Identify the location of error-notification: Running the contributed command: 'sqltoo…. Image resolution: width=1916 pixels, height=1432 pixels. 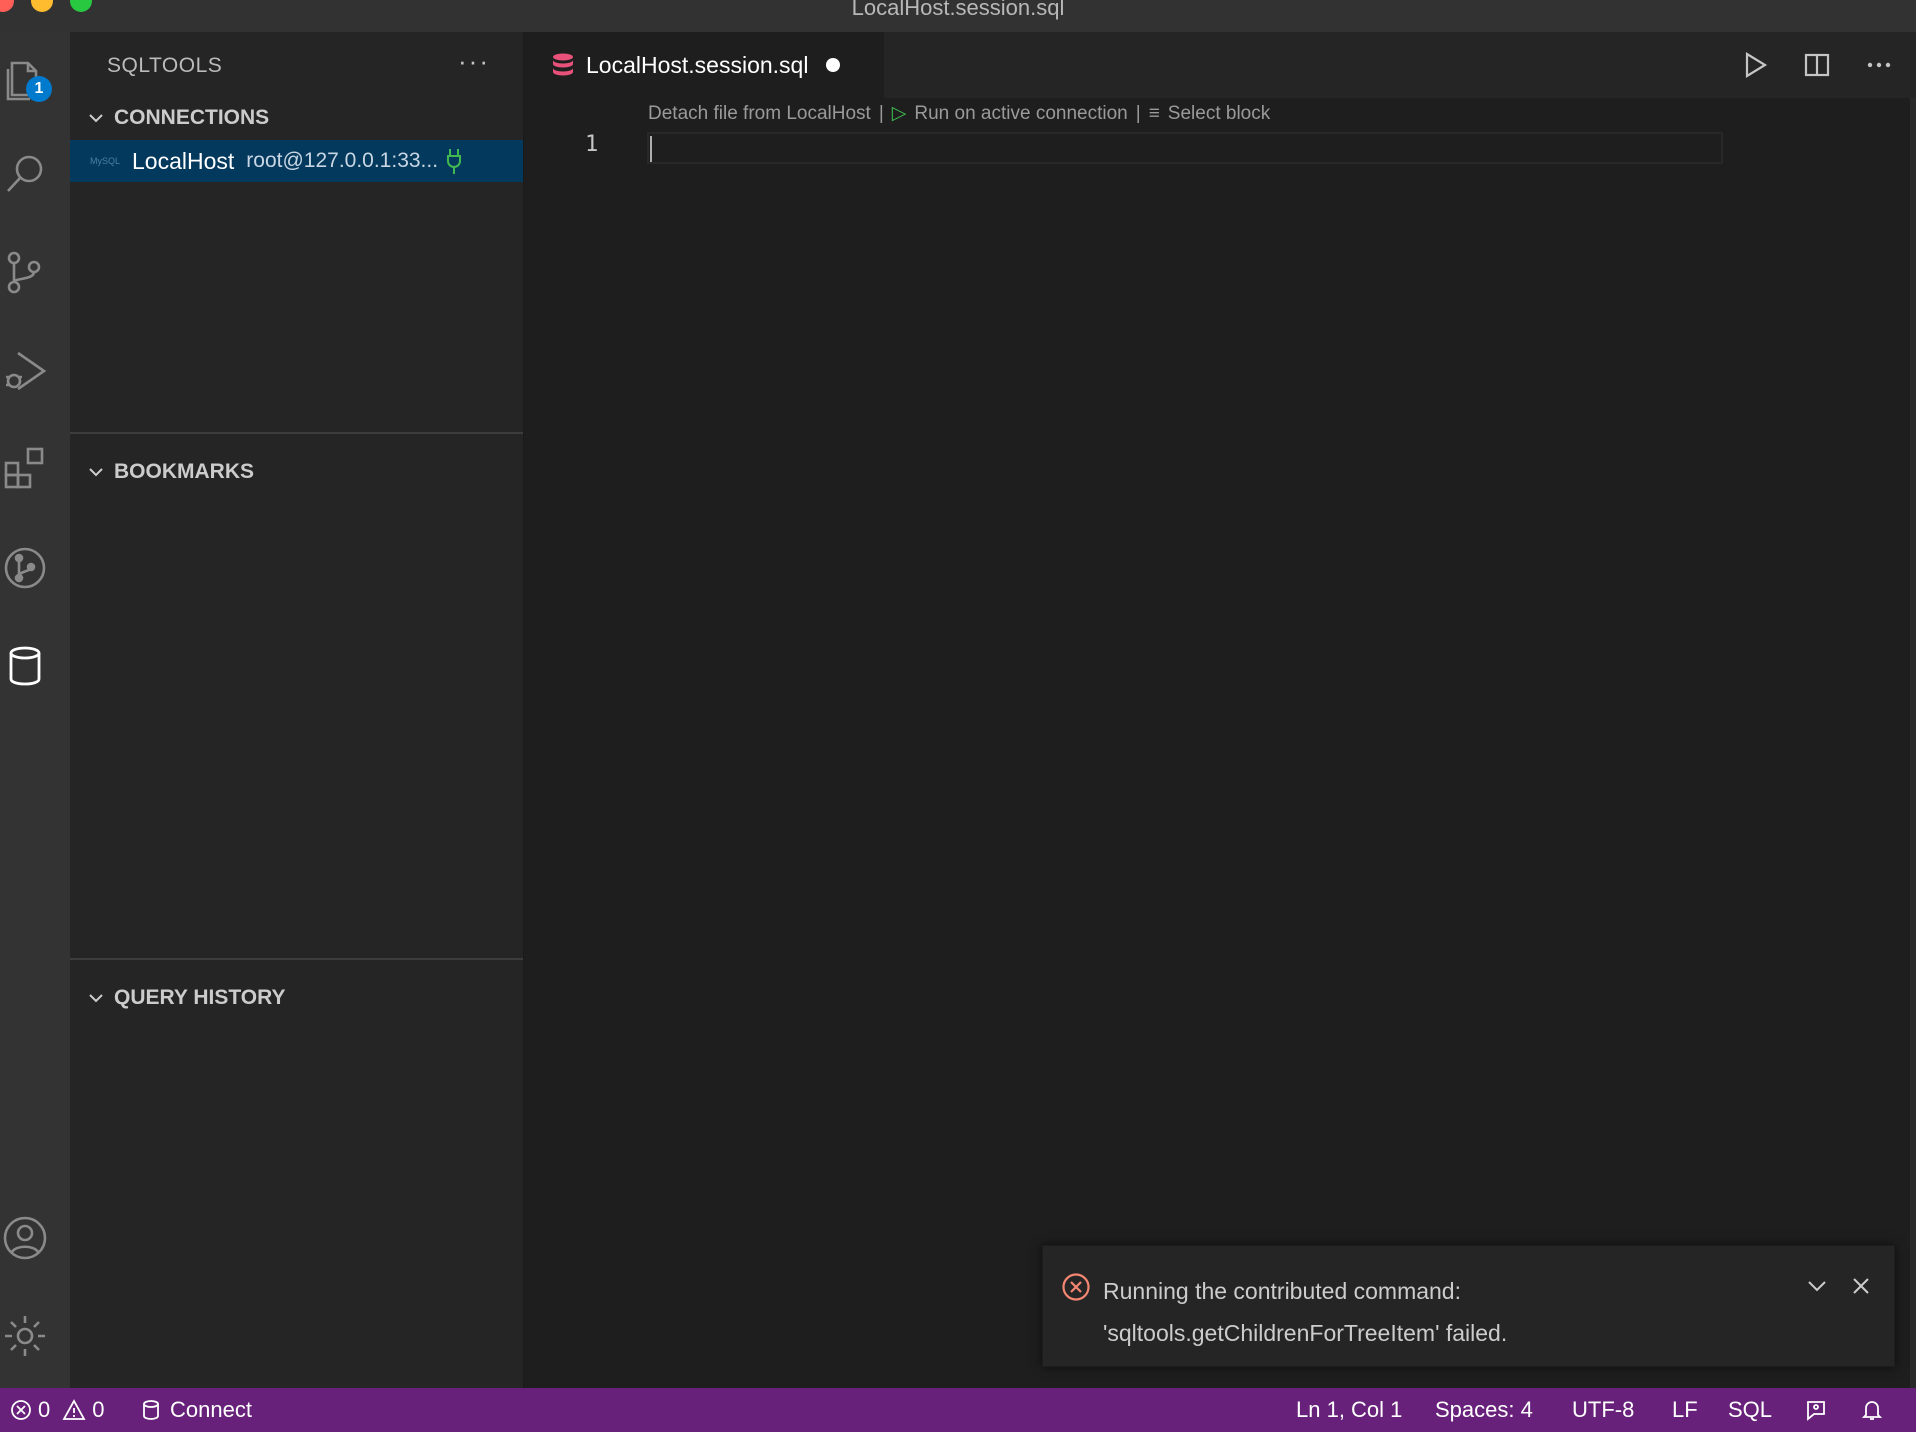
(1468, 1306).